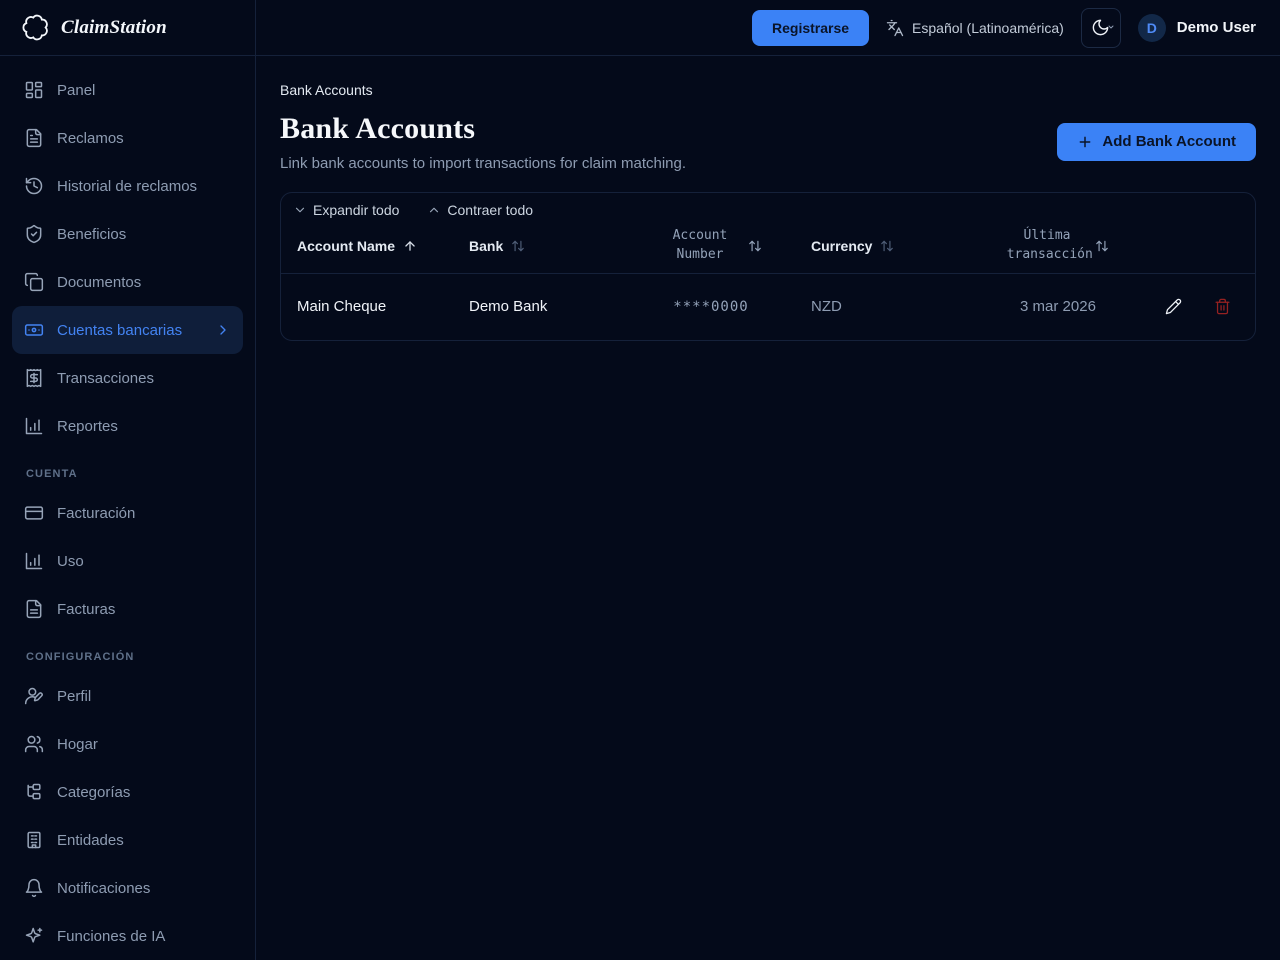 The height and width of the screenshot is (960, 1280). I want to click on chevron-down-icon, so click(300, 210).